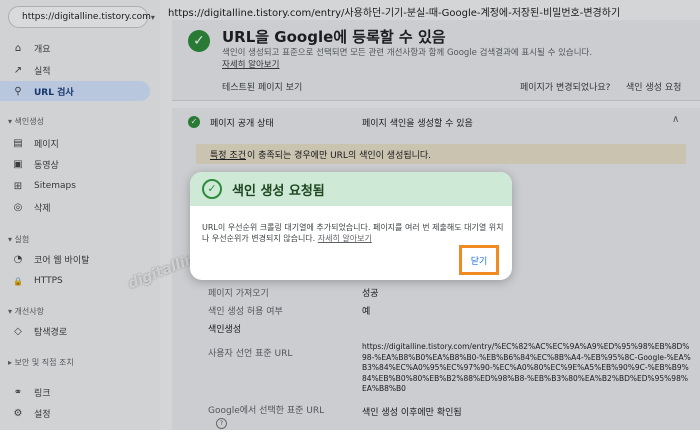  What do you see at coordinates (345, 238) in the screenshot?
I see `dialog-learn-more-link: 자세히 알아보기` at bounding box center [345, 238].